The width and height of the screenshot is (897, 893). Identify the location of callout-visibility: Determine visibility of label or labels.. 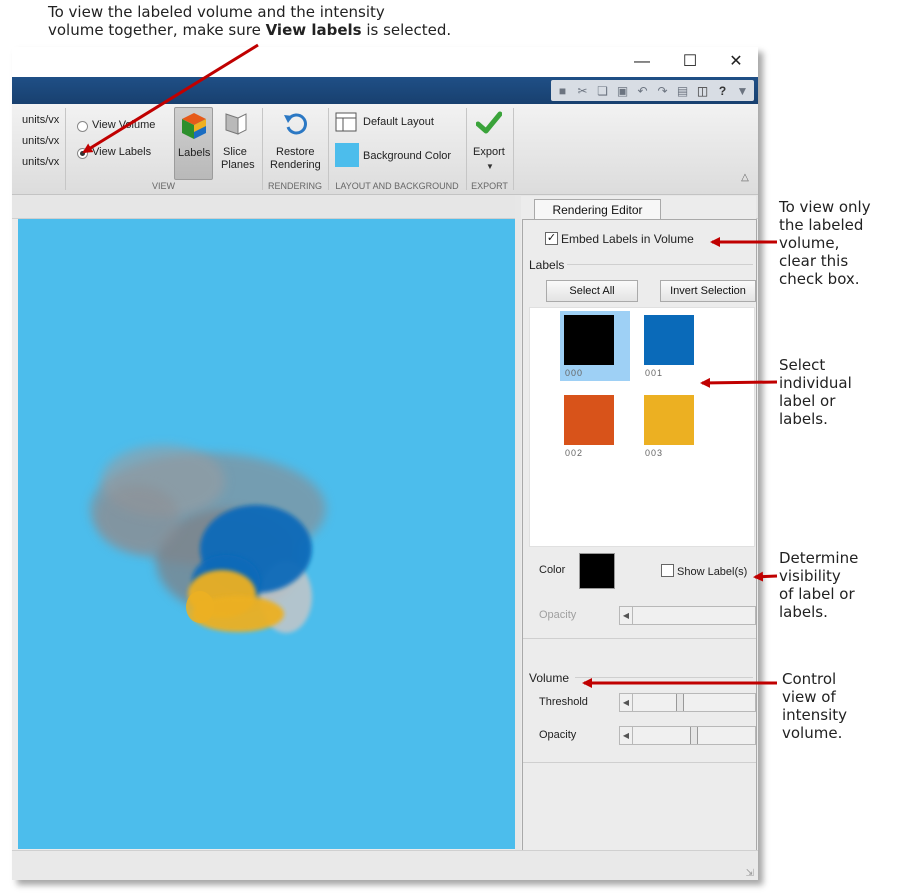
(838, 585).